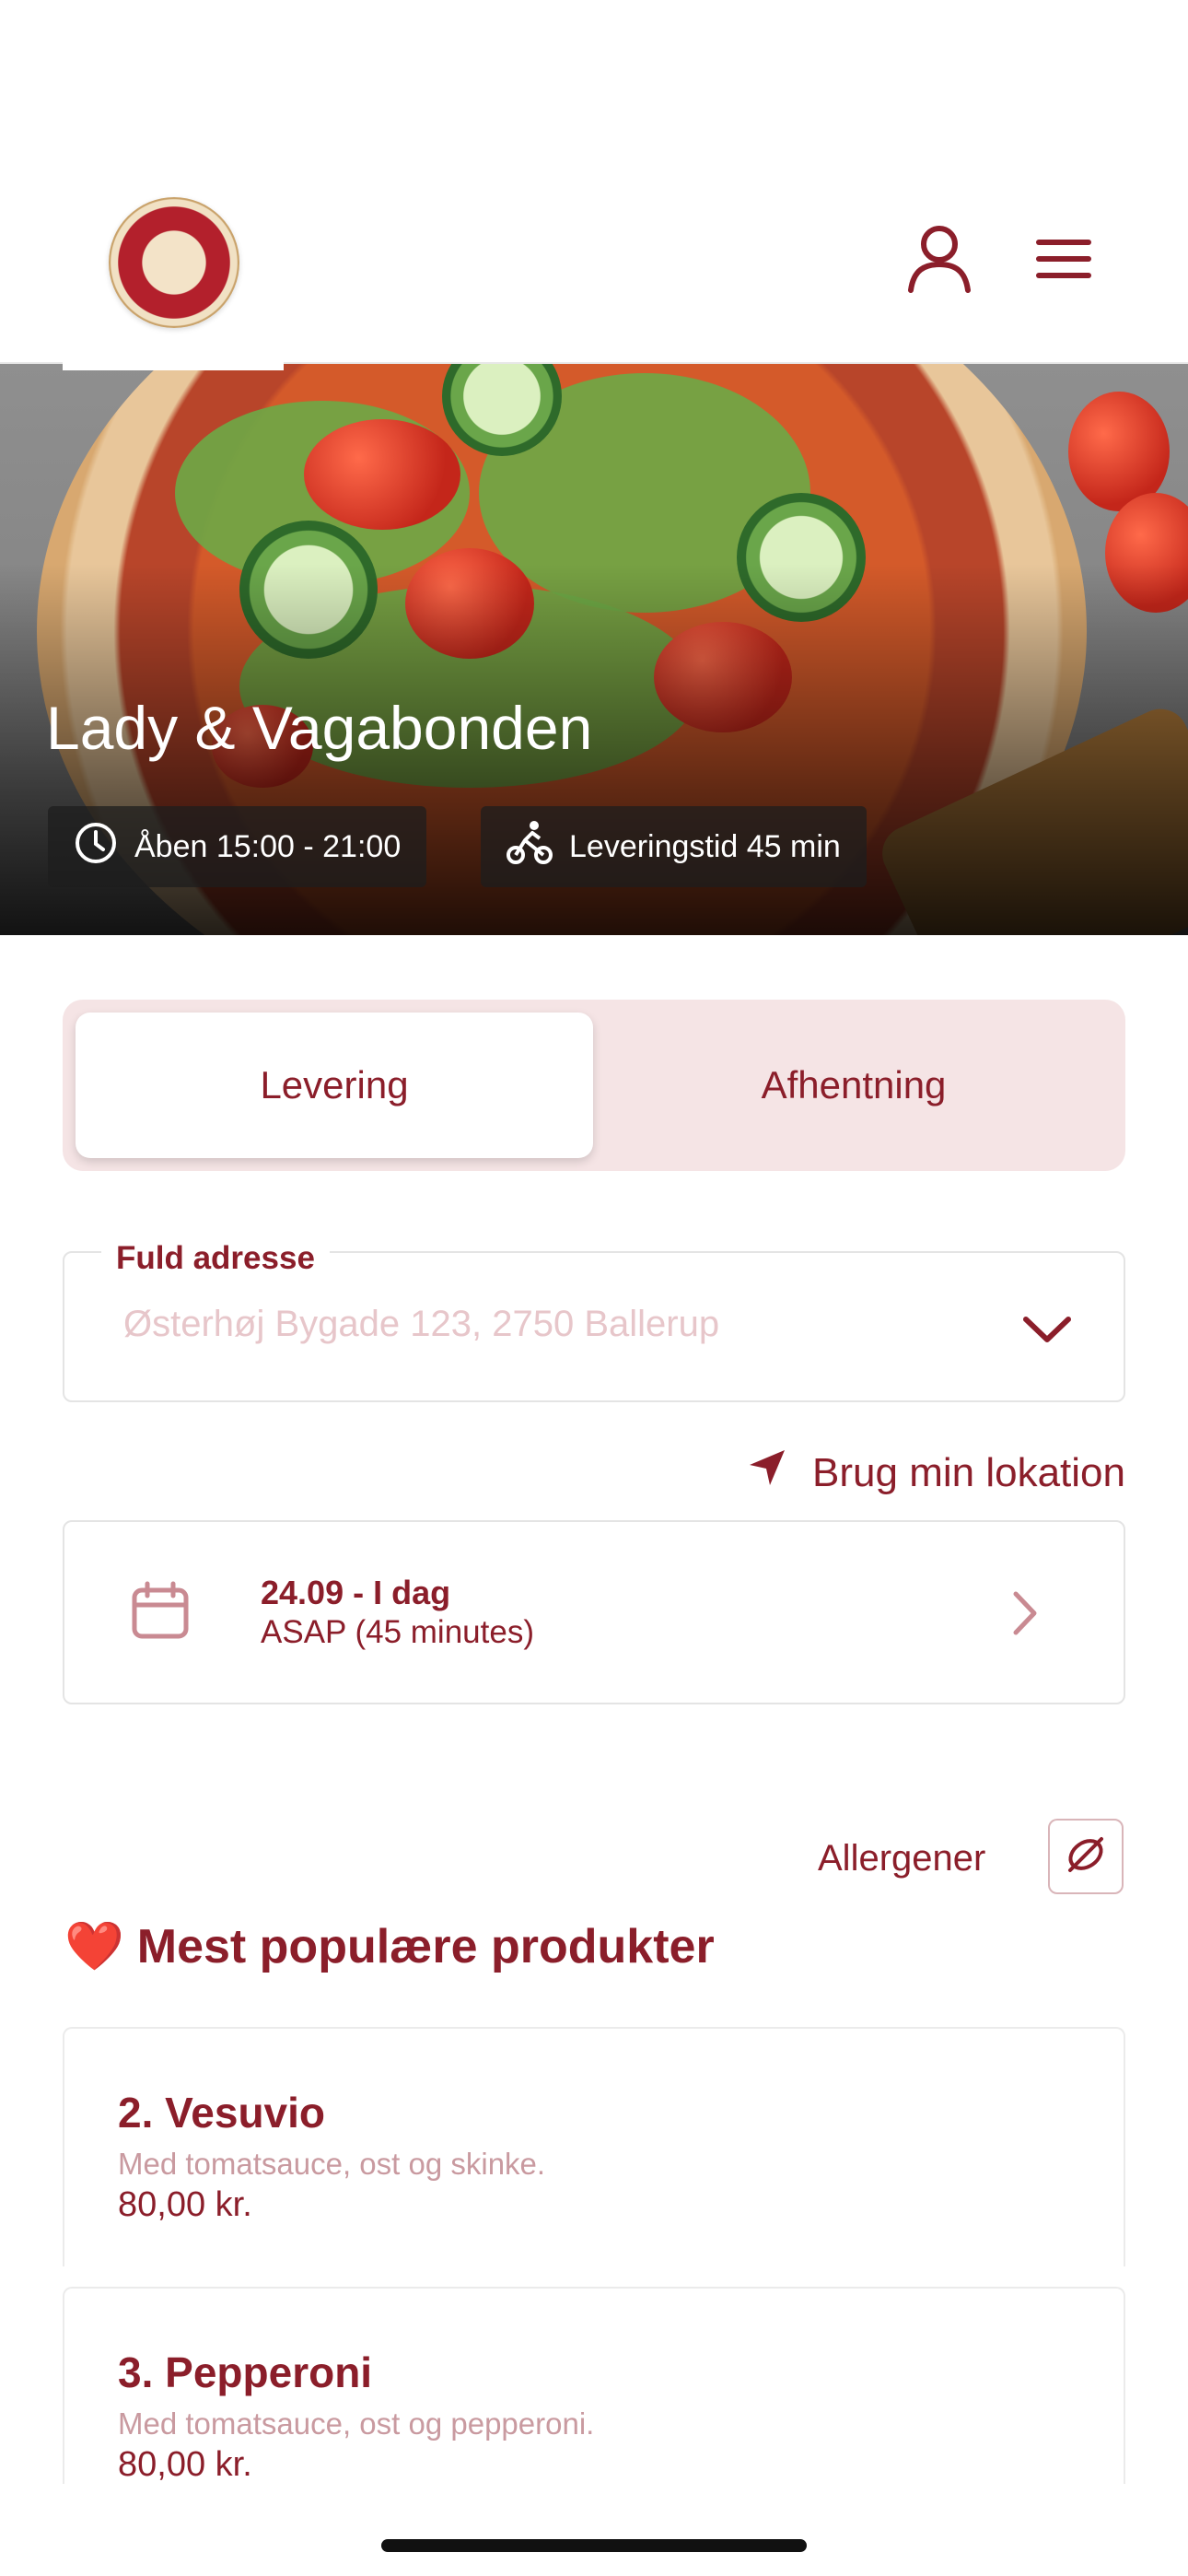 This screenshot has width=1188, height=2576. What do you see at coordinates (530, 847) in the screenshot?
I see `bicycle-courier-icon` at bounding box center [530, 847].